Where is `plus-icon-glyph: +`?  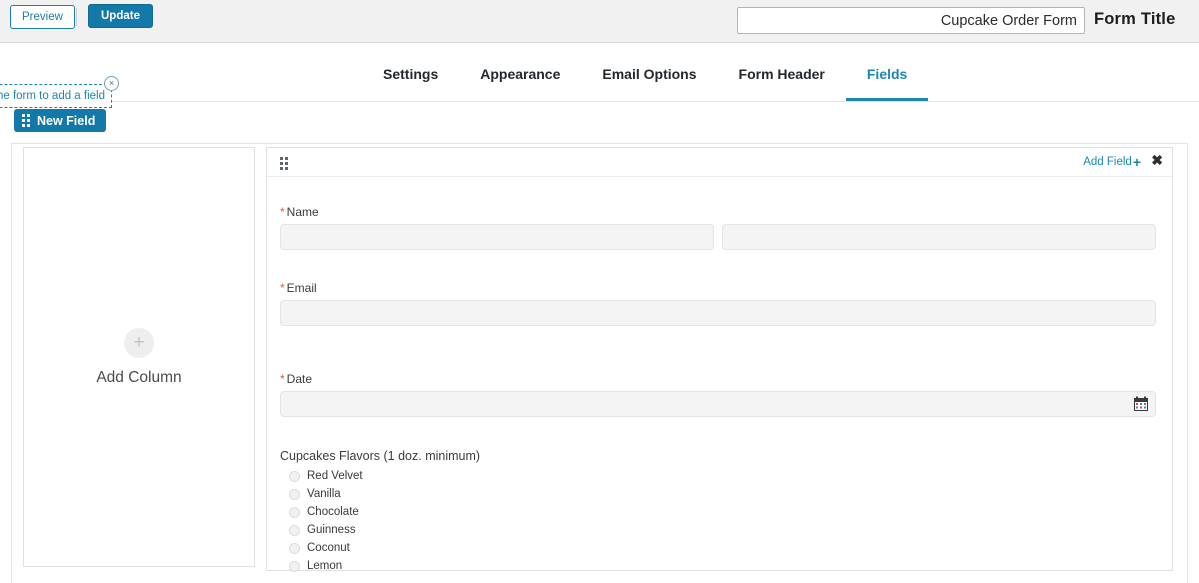
plus-icon-glyph: + is located at coordinates (139, 342).